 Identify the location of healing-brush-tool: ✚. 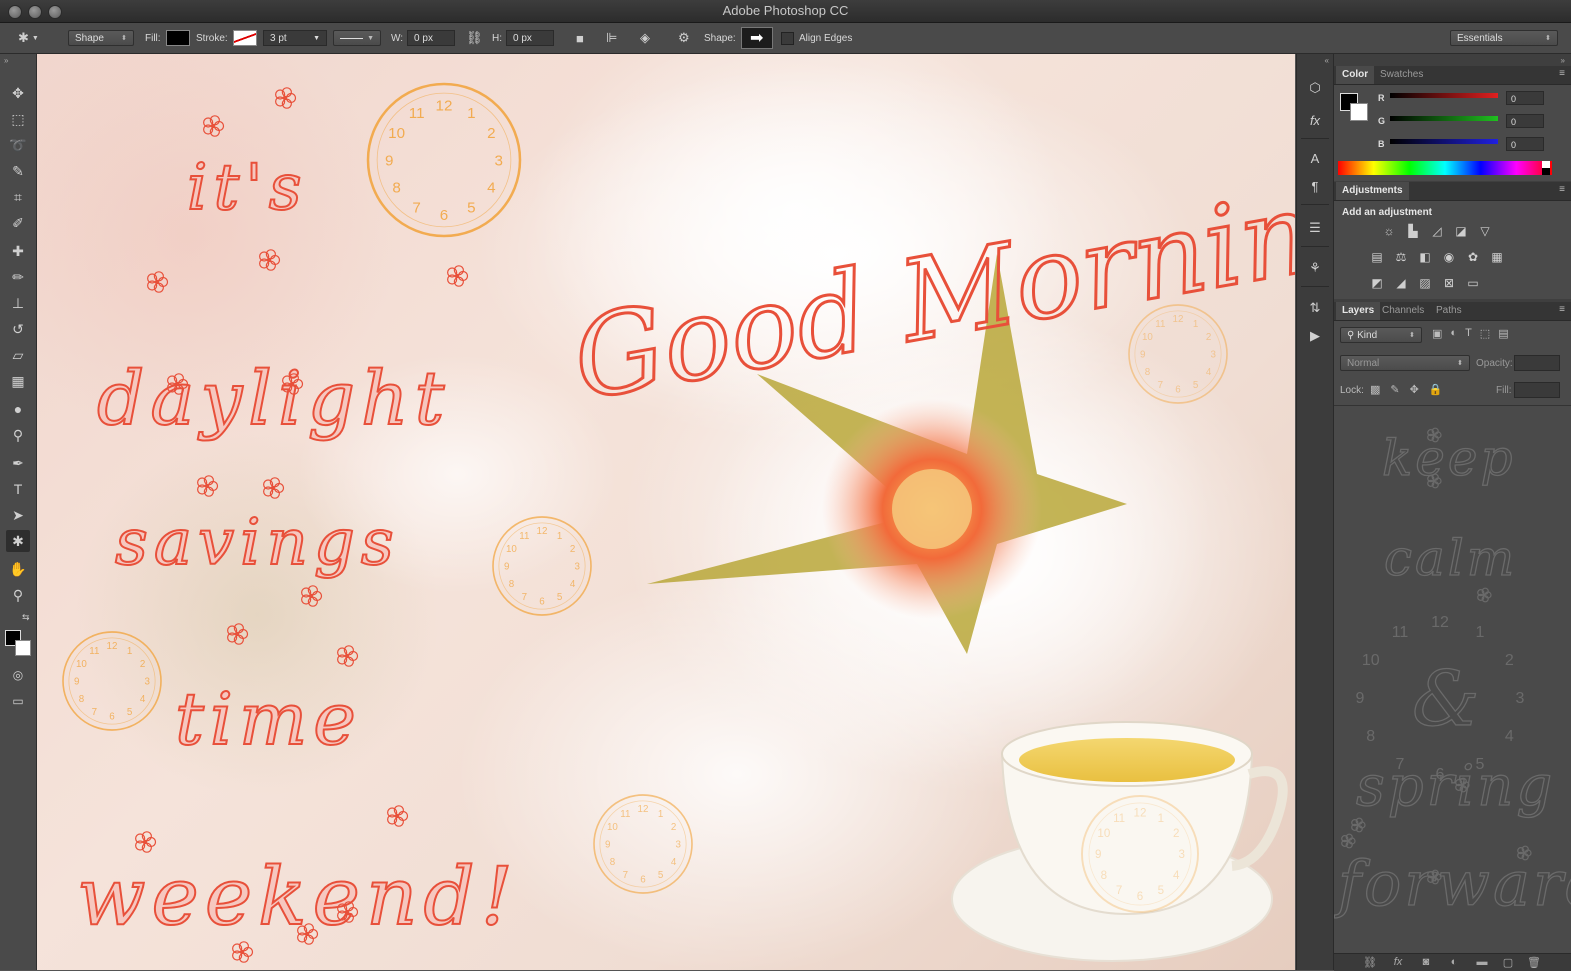
(18, 251).